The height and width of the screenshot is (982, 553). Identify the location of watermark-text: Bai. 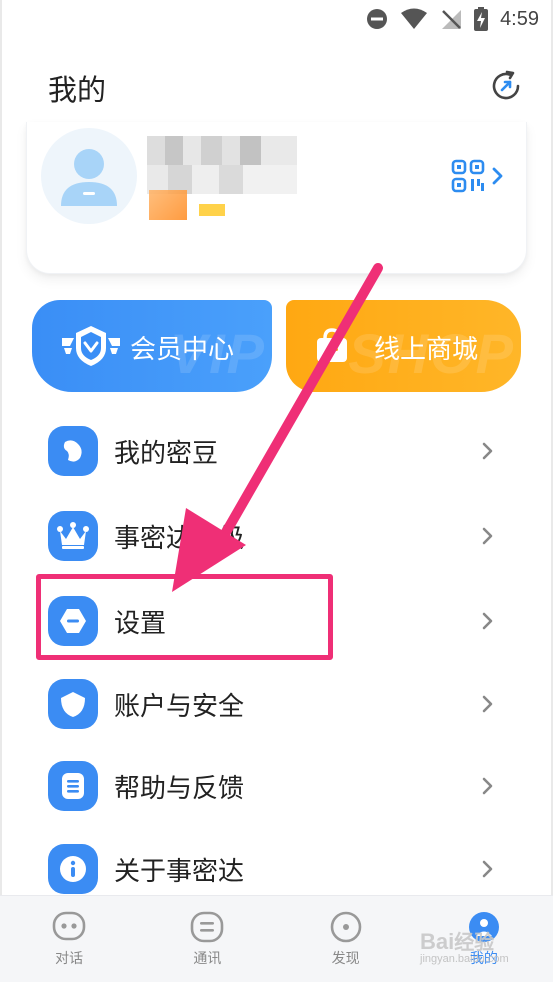
(437, 941).